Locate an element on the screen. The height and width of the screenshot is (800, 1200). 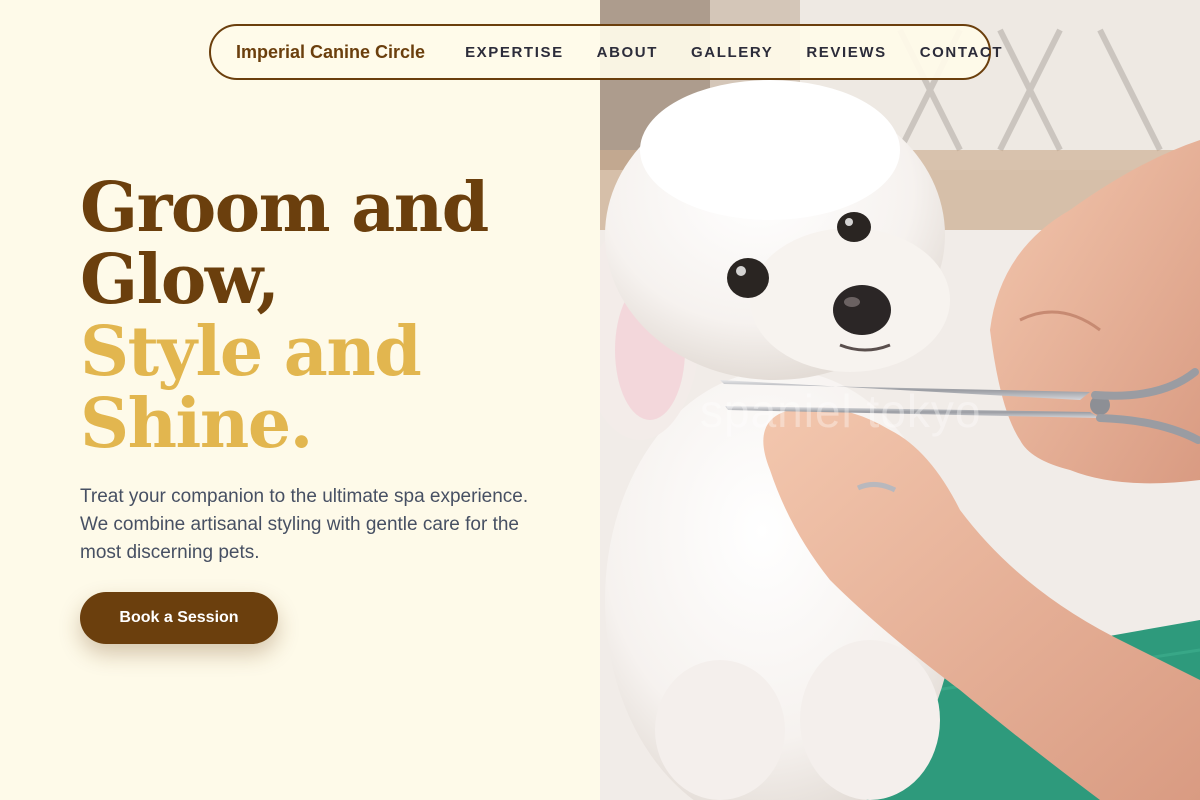
nav-link-gallery: GALLERY is located at coordinates (732, 52).